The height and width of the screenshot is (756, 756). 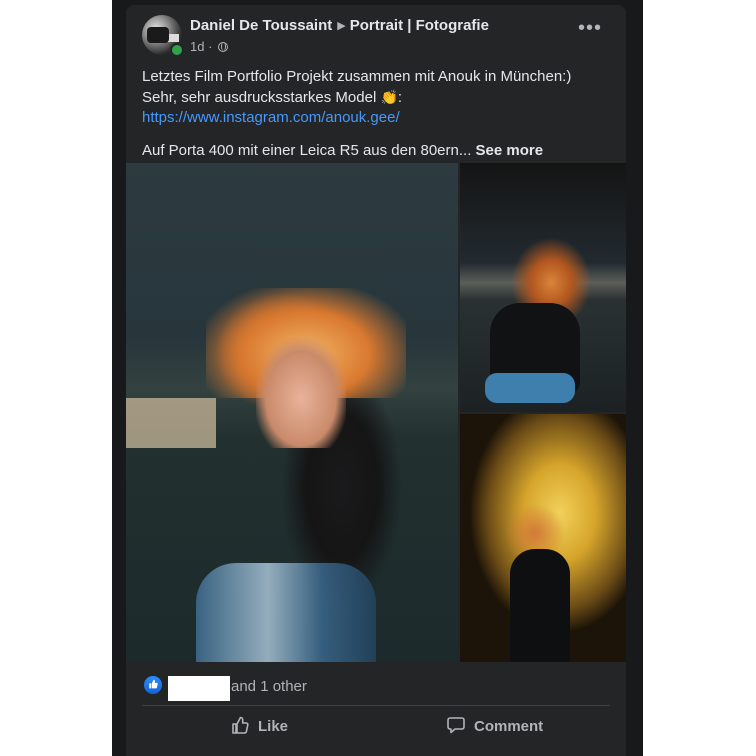 What do you see at coordinates (199, 688) in the screenshot?
I see `redacted-name` at bounding box center [199, 688].